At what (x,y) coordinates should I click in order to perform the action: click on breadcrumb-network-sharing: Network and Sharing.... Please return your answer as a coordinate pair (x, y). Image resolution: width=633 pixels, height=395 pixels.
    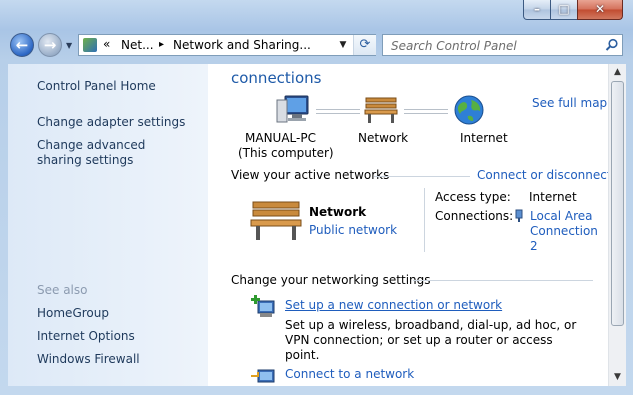
    Looking at the image, I should click on (242, 45).